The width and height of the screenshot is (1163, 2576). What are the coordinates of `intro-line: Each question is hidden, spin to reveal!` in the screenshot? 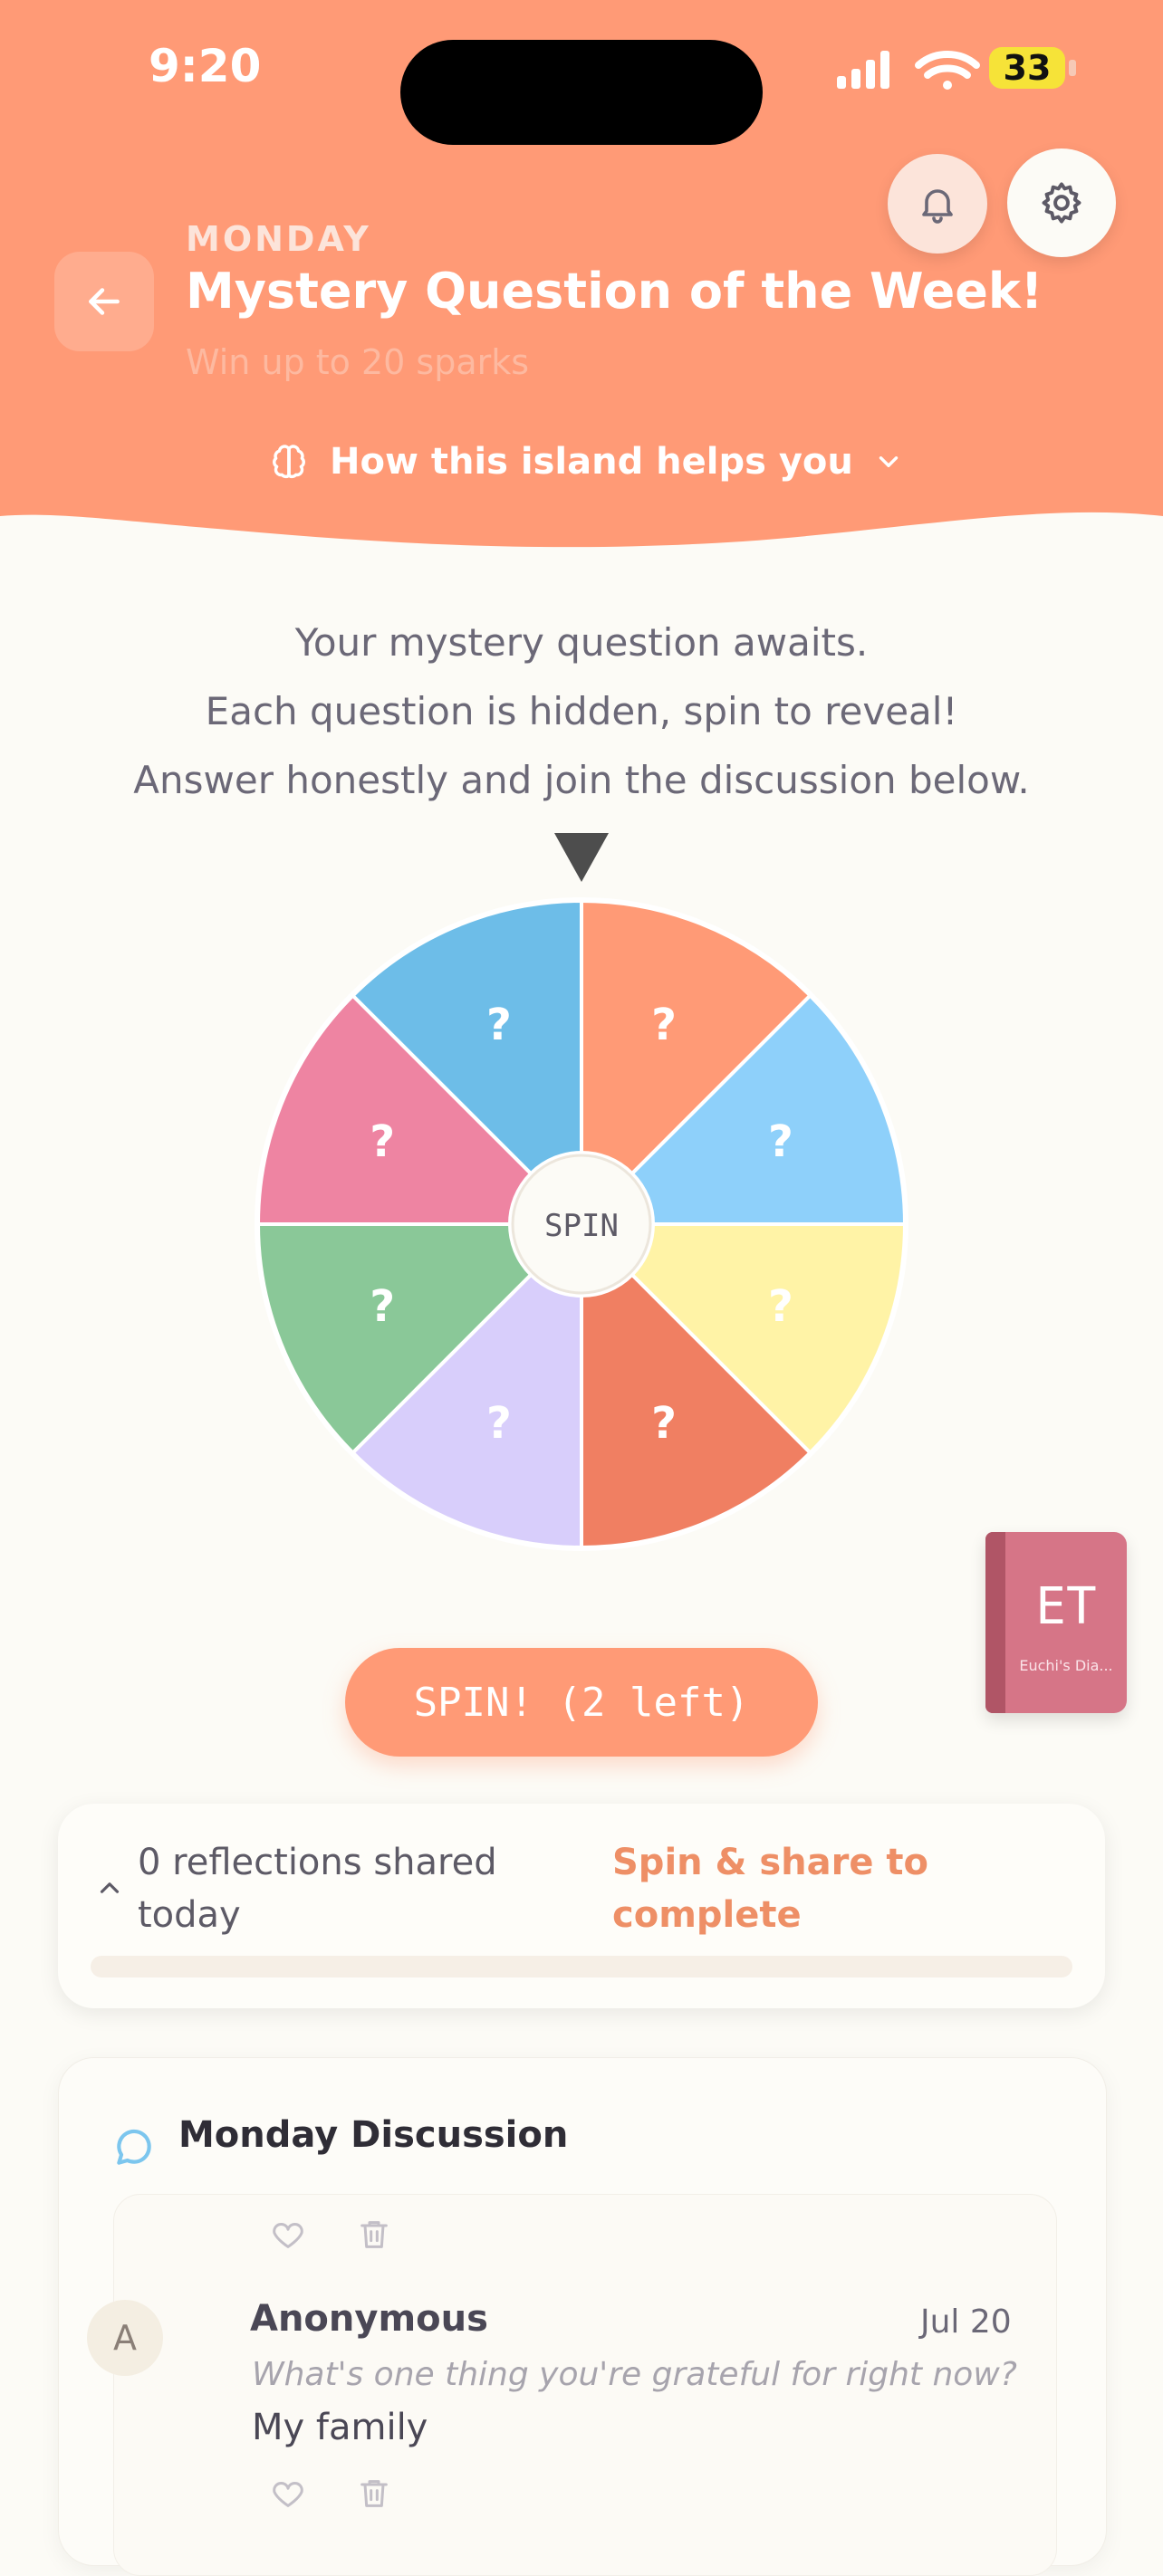 It's located at (581, 711).